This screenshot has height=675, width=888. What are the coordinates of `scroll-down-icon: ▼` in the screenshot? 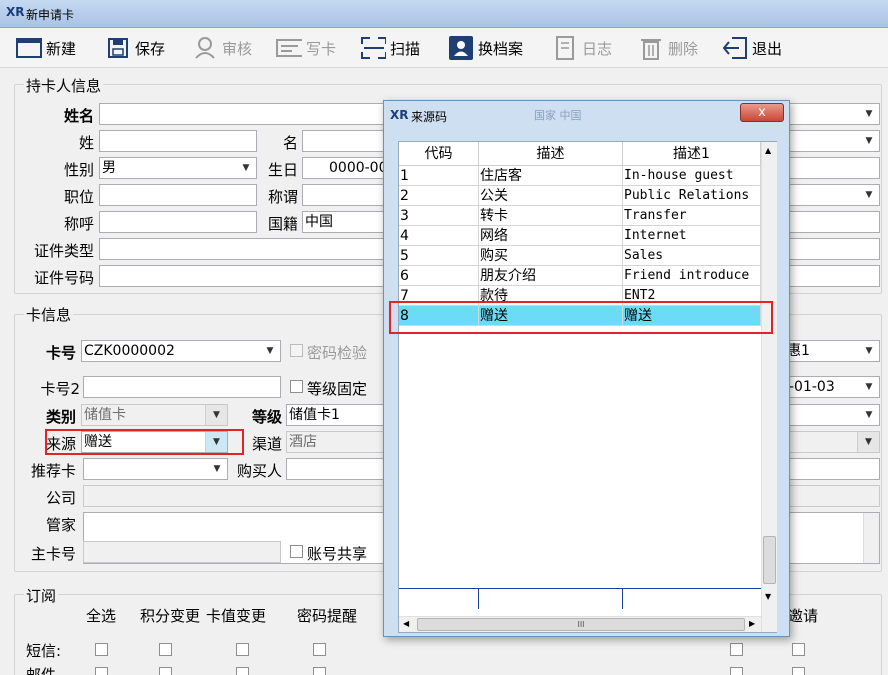 It's located at (768, 596).